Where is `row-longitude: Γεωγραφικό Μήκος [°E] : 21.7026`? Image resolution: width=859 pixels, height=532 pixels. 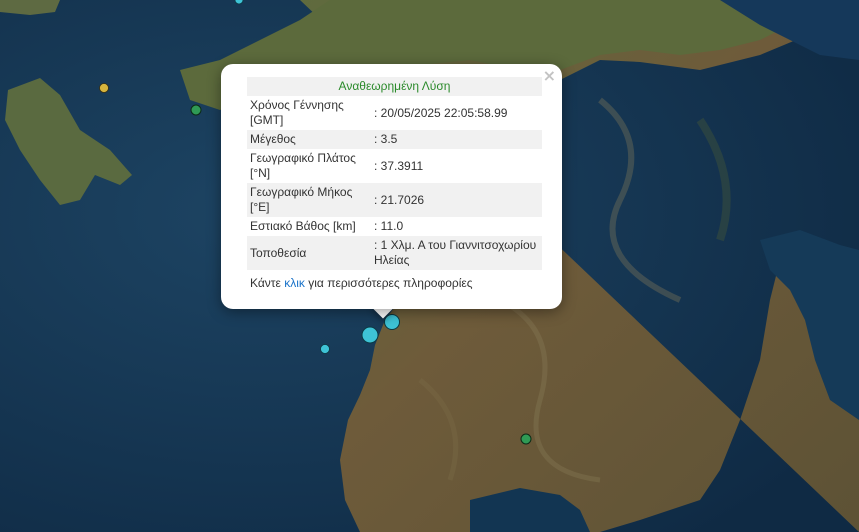 row-longitude: Γεωγραφικό Μήκος [°E] : 21.7026 is located at coordinates (394, 200).